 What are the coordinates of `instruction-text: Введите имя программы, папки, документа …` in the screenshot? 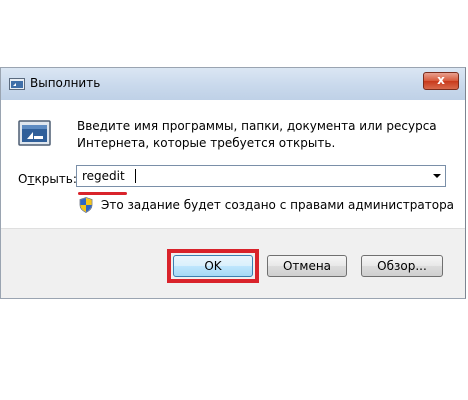 It's located at (257, 134).